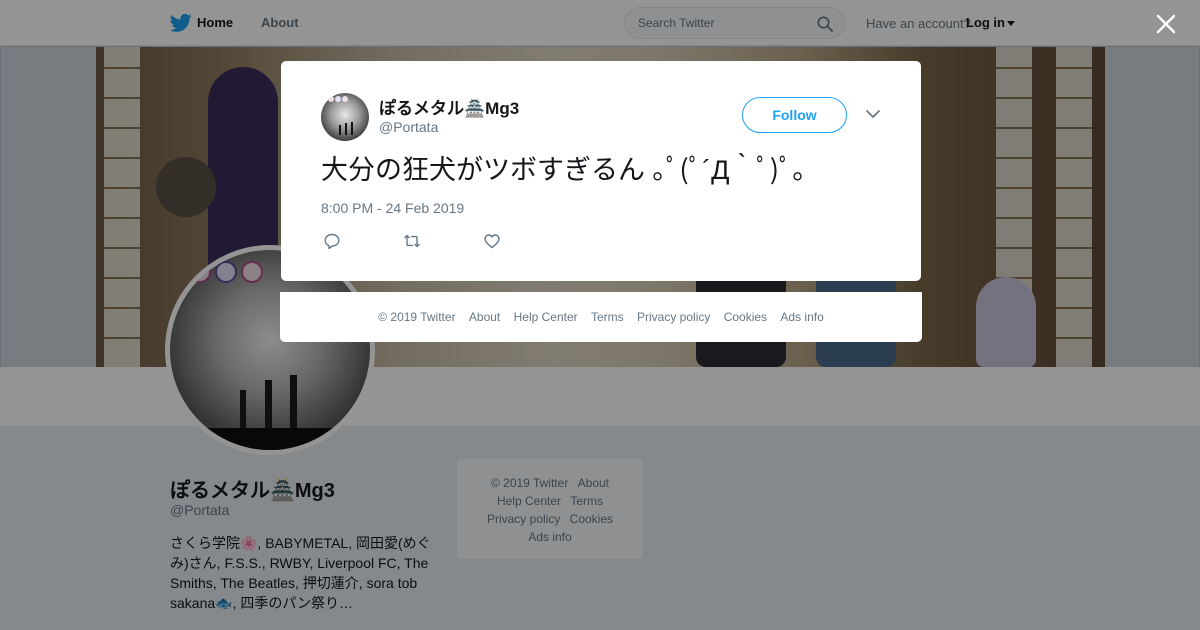  Describe the element at coordinates (1166, 24) in the screenshot. I see `close-icon` at that location.